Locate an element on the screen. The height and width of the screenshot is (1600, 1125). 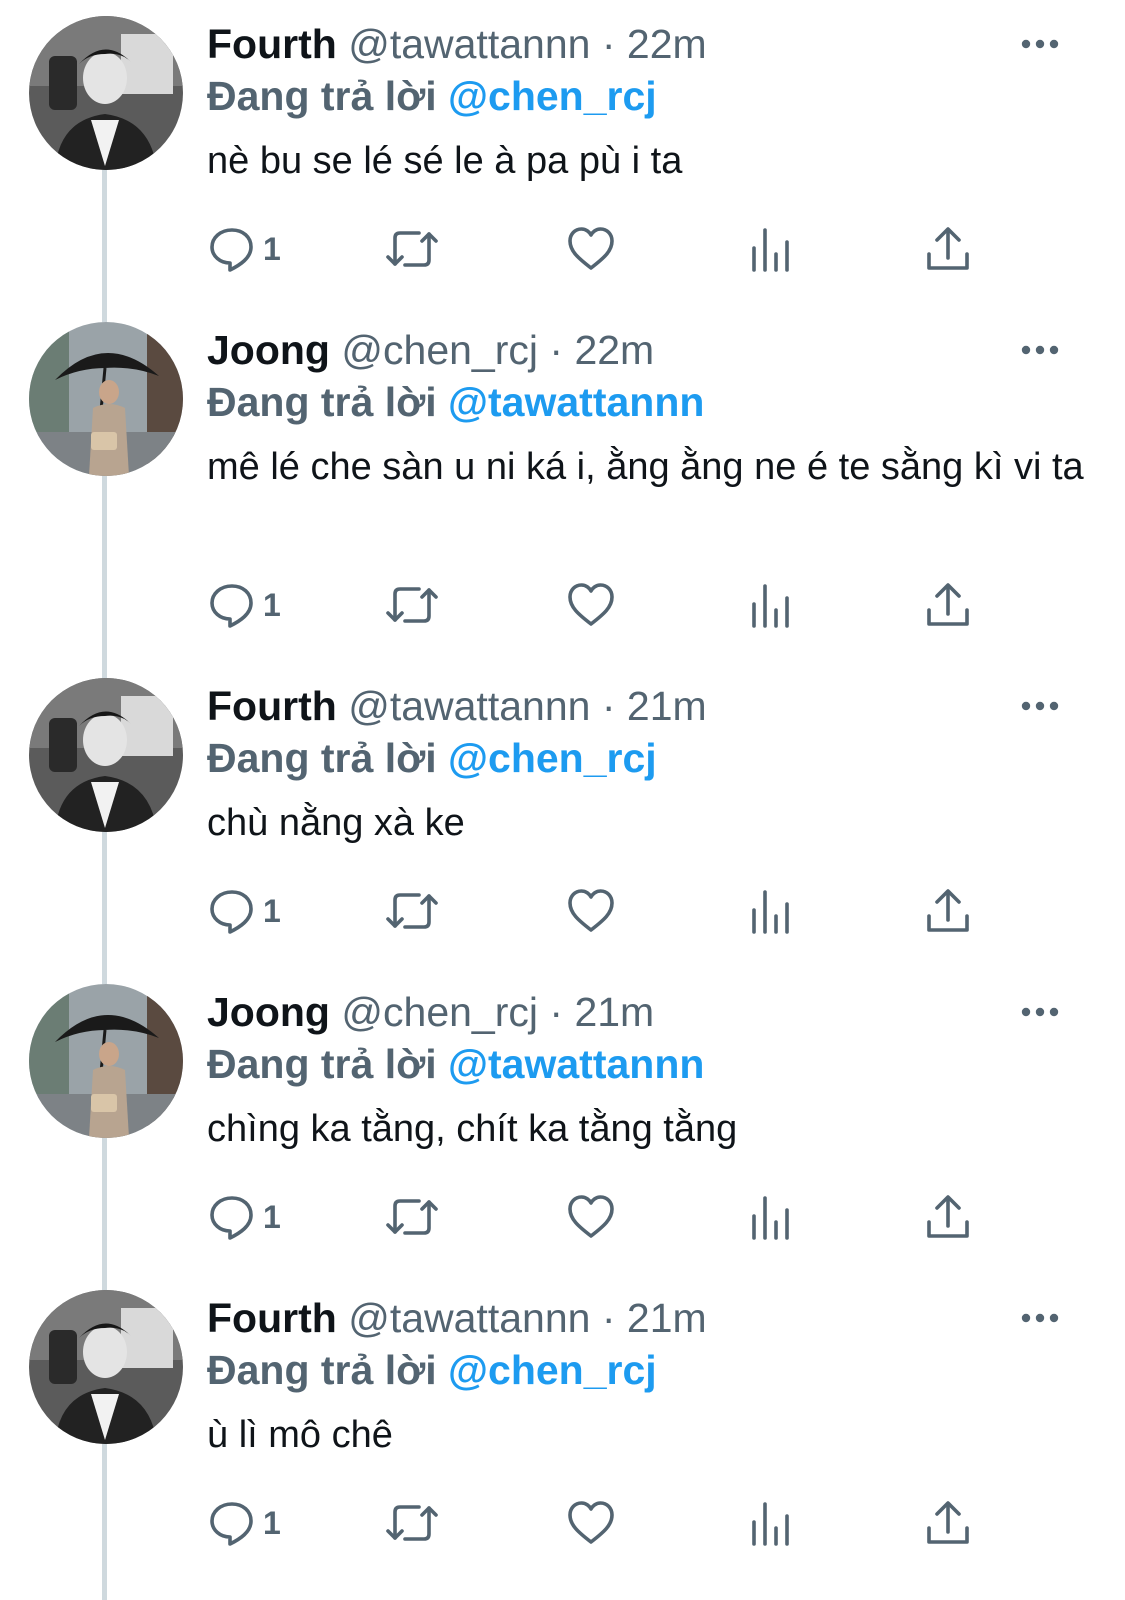
tweet-header: Joong @chen_rcj · 21m is located at coordinates (430, 1012).